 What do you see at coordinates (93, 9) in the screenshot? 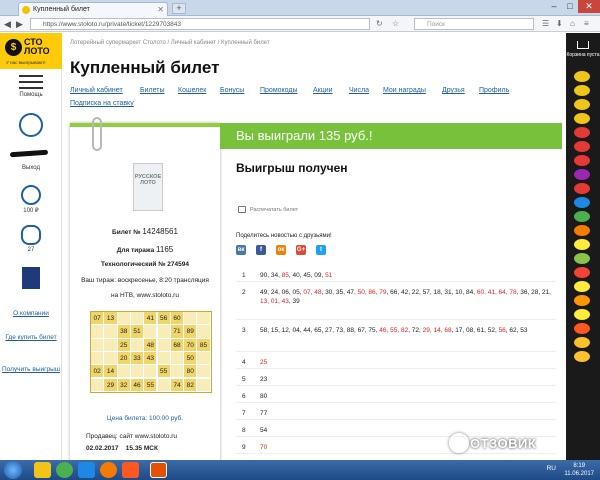
I see `browser-tab: Купленный билет ✕` at bounding box center [93, 9].